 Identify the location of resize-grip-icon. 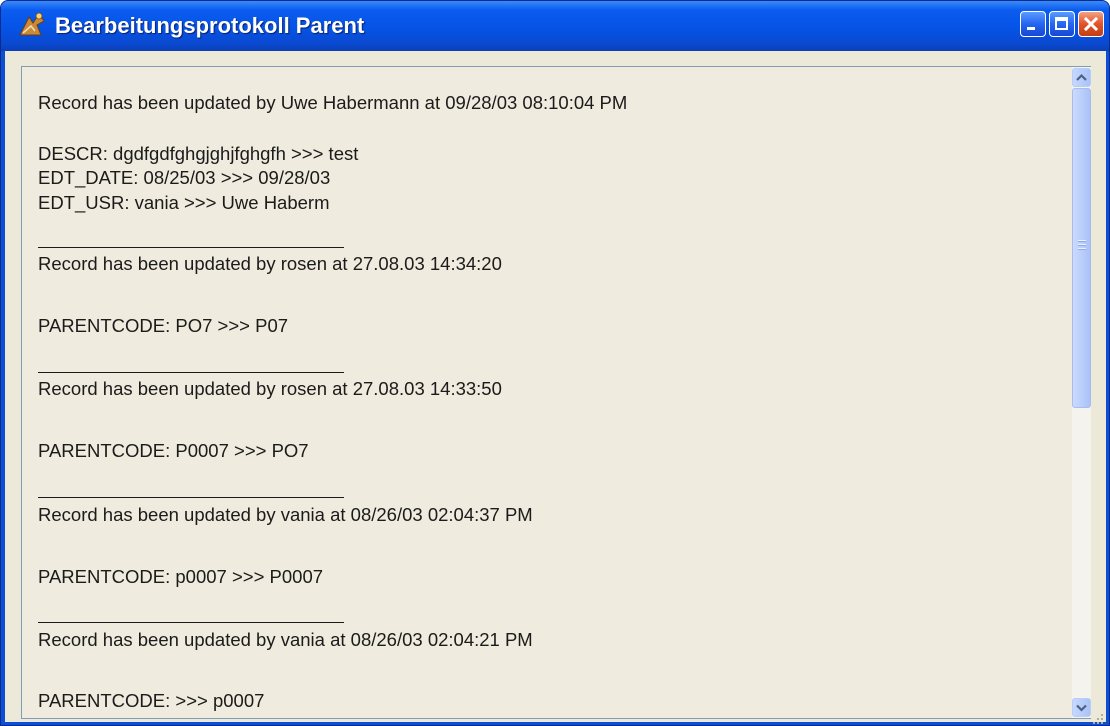
(1098, 719).